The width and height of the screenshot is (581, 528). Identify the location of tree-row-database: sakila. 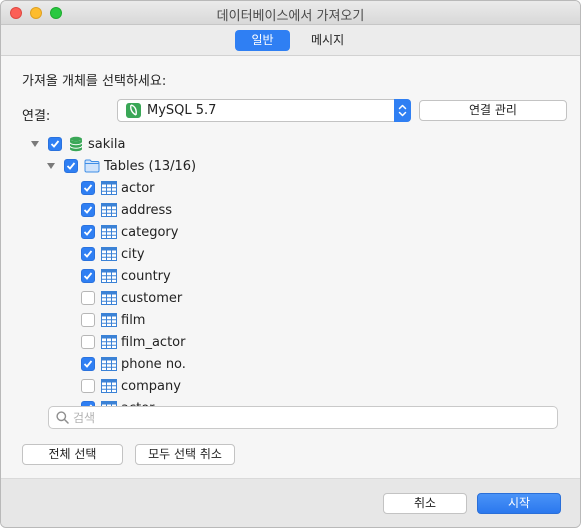
(77, 144).